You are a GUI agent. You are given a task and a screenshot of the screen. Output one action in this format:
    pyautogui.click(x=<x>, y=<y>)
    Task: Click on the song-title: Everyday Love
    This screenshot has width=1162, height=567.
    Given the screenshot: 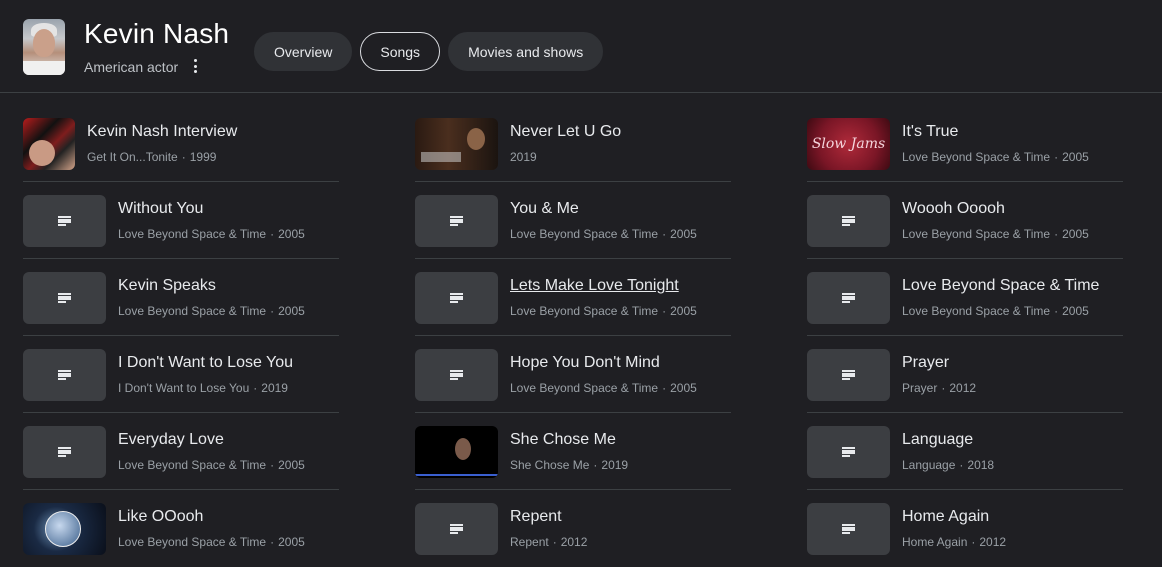 What is the action you would take?
    pyautogui.click(x=171, y=440)
    